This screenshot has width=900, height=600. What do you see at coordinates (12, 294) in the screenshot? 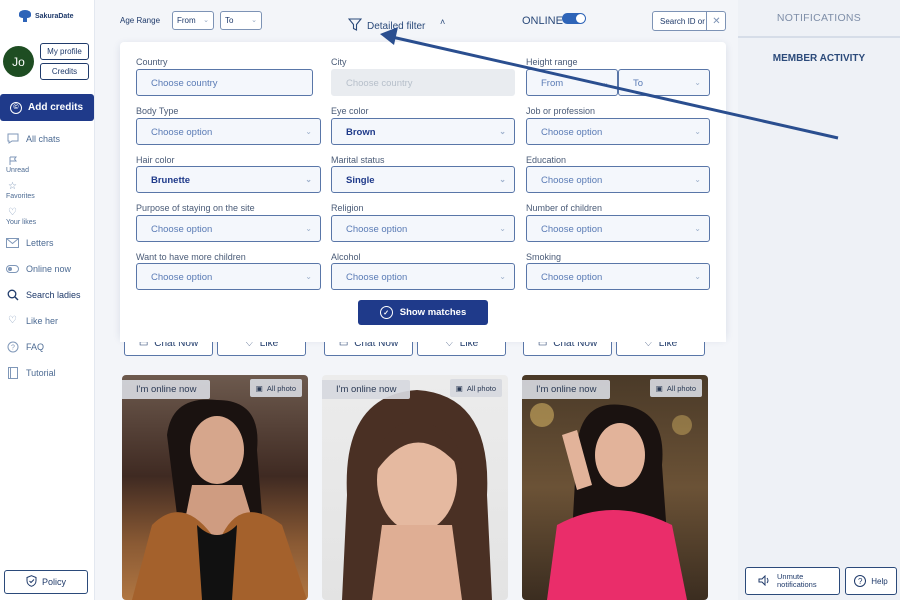
I see `search-icon` at bounding box center [12, 294].